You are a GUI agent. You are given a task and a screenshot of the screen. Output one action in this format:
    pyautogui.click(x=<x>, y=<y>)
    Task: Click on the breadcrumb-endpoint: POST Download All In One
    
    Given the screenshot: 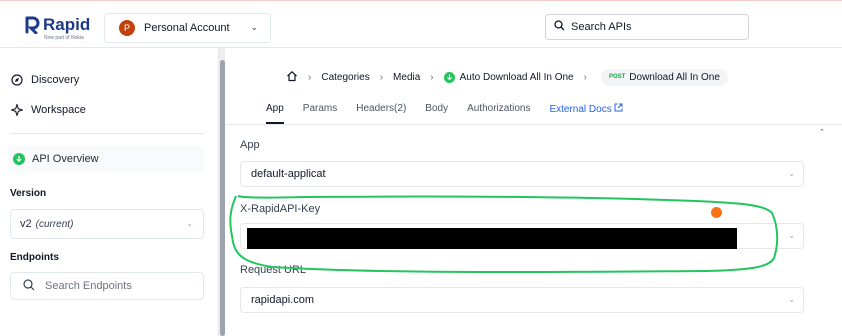 What is the action you would take?
    pyautogui.click(x=664, y=77)
    